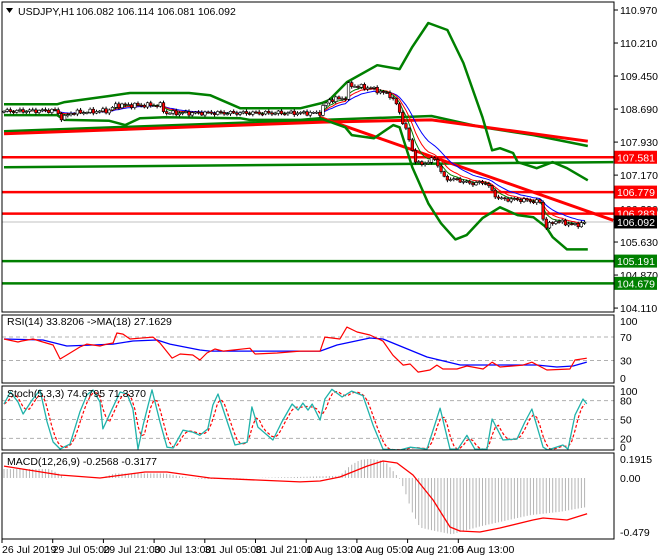  What do you see at coordinates (29, 550) in the screenshot?
I see `time-axis-label: 26 Jul 2019` at bounding box center [29, 550].